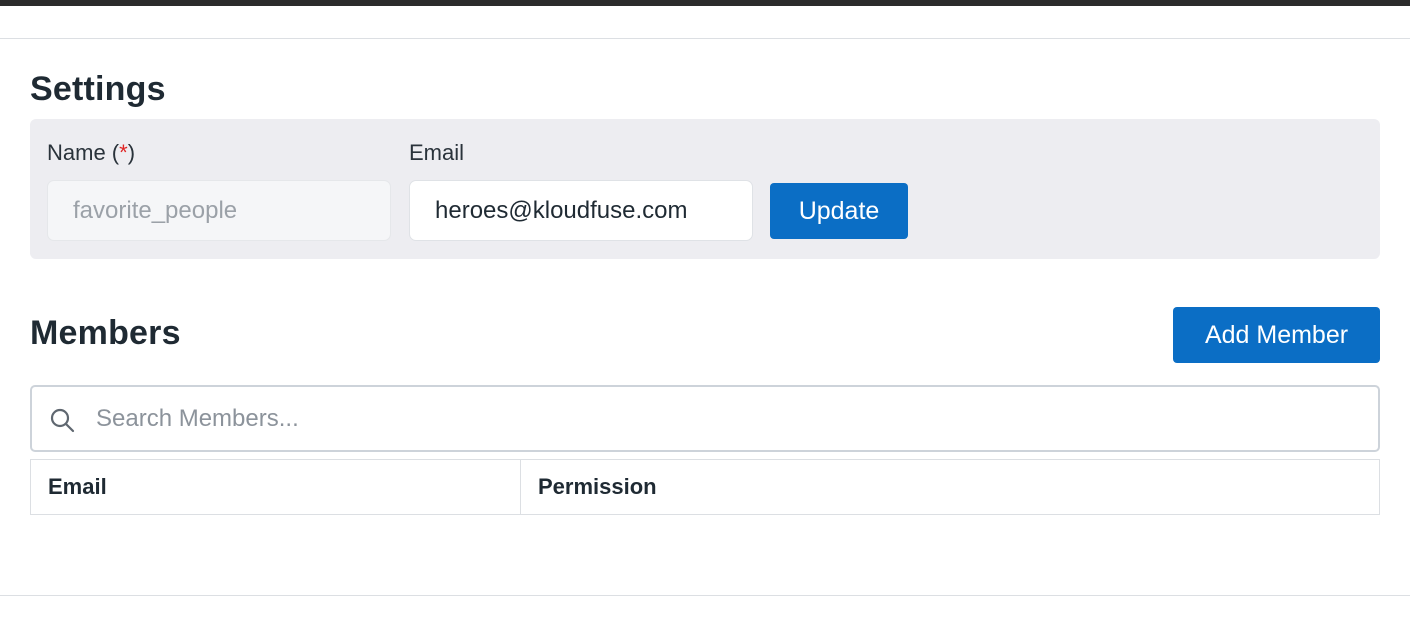 The image size is (1410, 628). I want to click on settings-title: Settings, so click(98, 89).